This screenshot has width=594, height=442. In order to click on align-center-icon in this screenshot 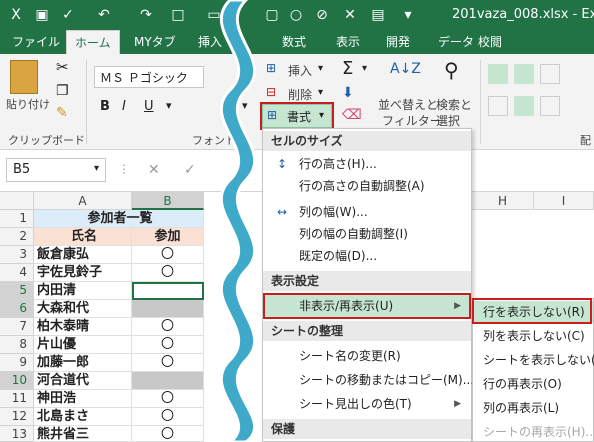, I will do `click(524, 106)`.